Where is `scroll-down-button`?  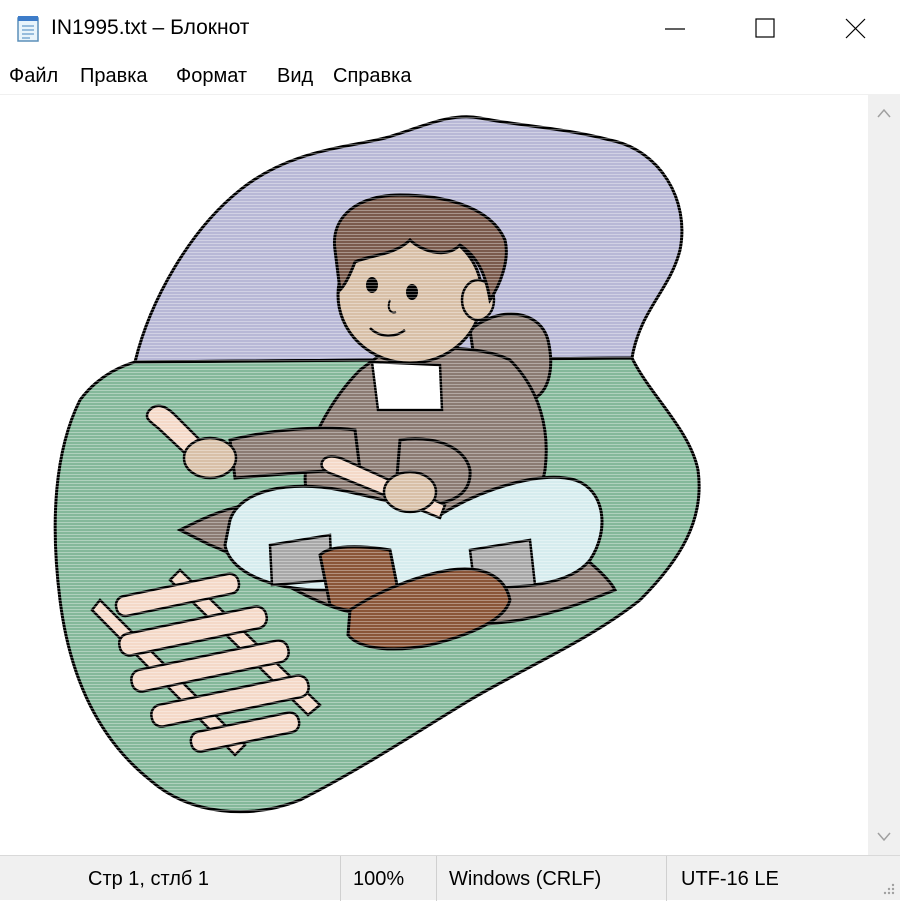 scroll-down-button is located at coordinates (884, 837).